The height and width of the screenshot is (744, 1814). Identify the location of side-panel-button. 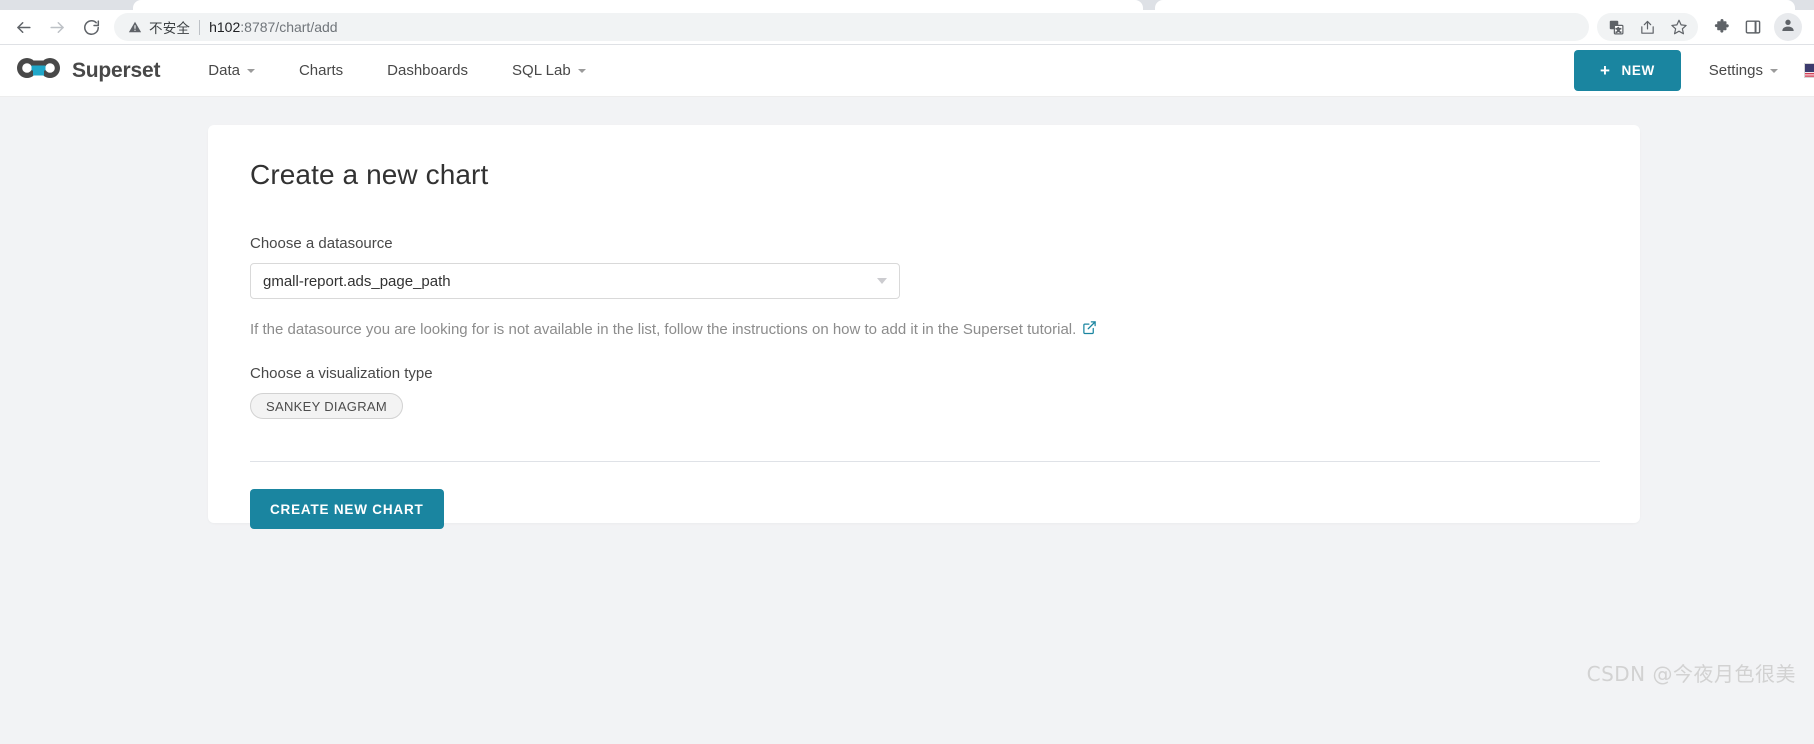
(1752, 27).